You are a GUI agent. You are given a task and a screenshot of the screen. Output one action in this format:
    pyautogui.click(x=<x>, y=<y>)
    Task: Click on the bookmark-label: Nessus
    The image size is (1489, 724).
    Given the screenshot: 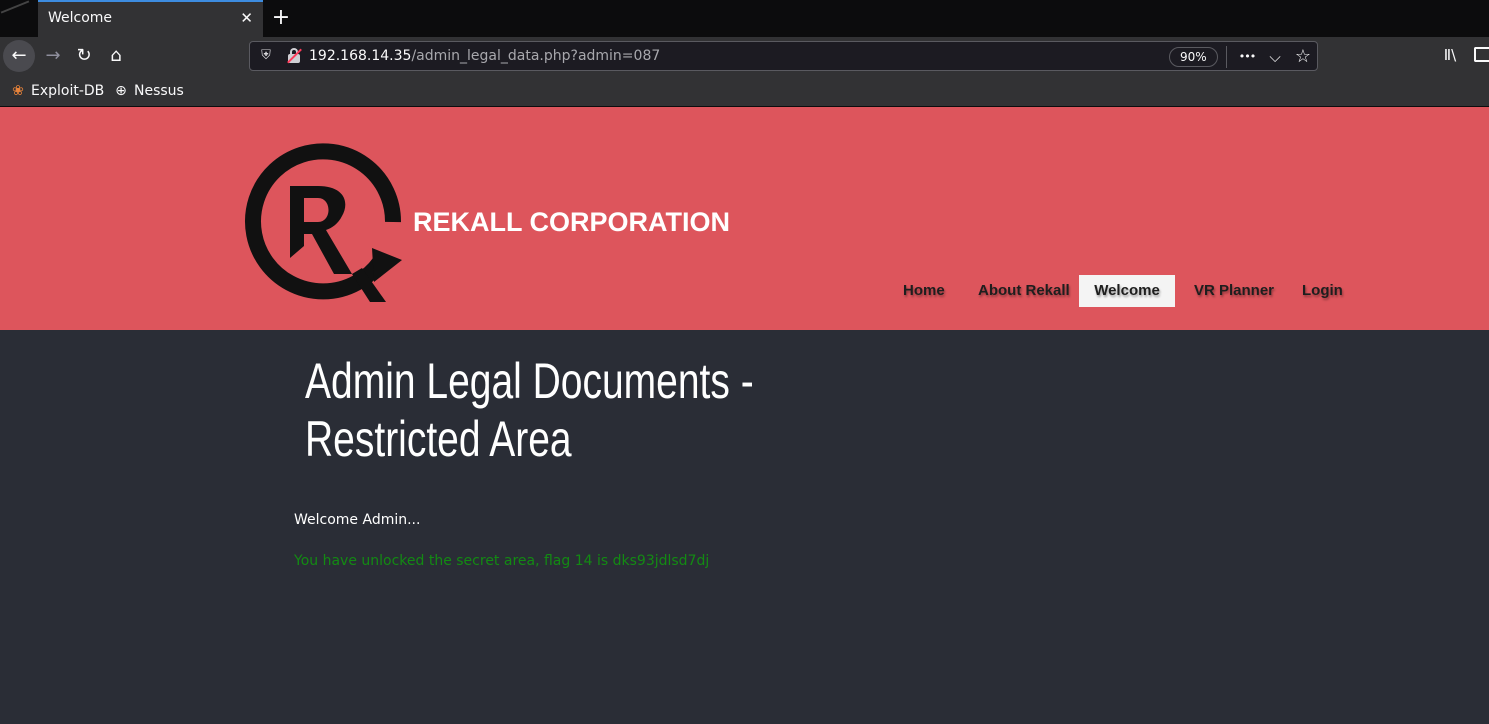 What is the action you would take?
    pyautogui.click(x=159, y=91)
    